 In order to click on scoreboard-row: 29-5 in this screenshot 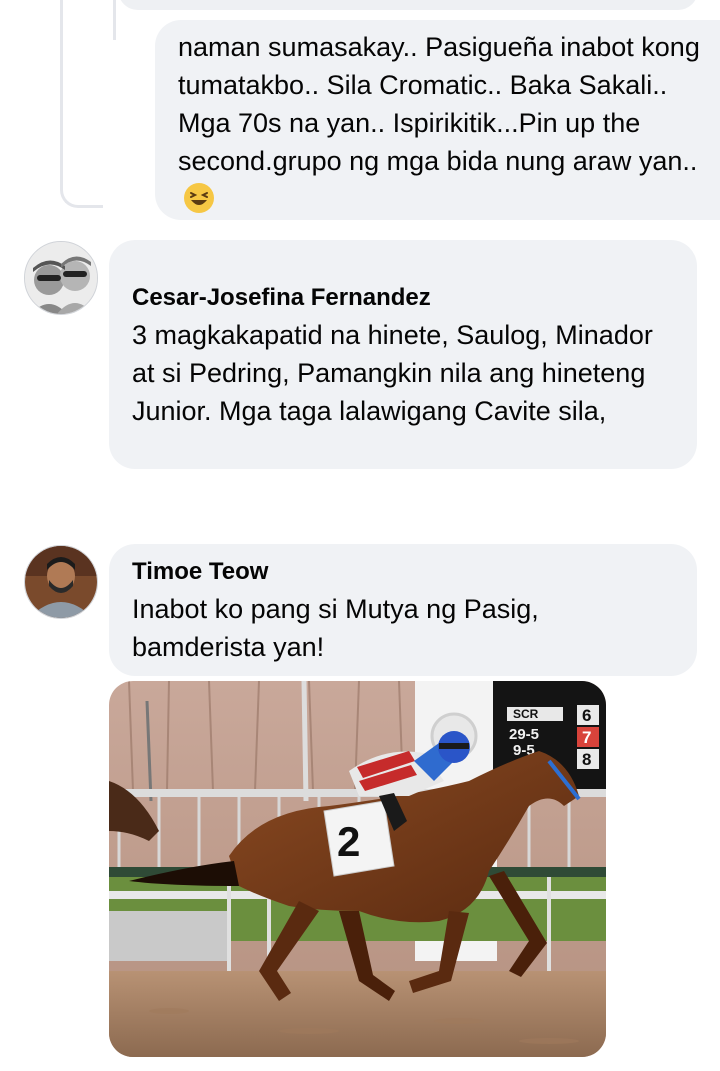, I will do `click(524, 734)`.